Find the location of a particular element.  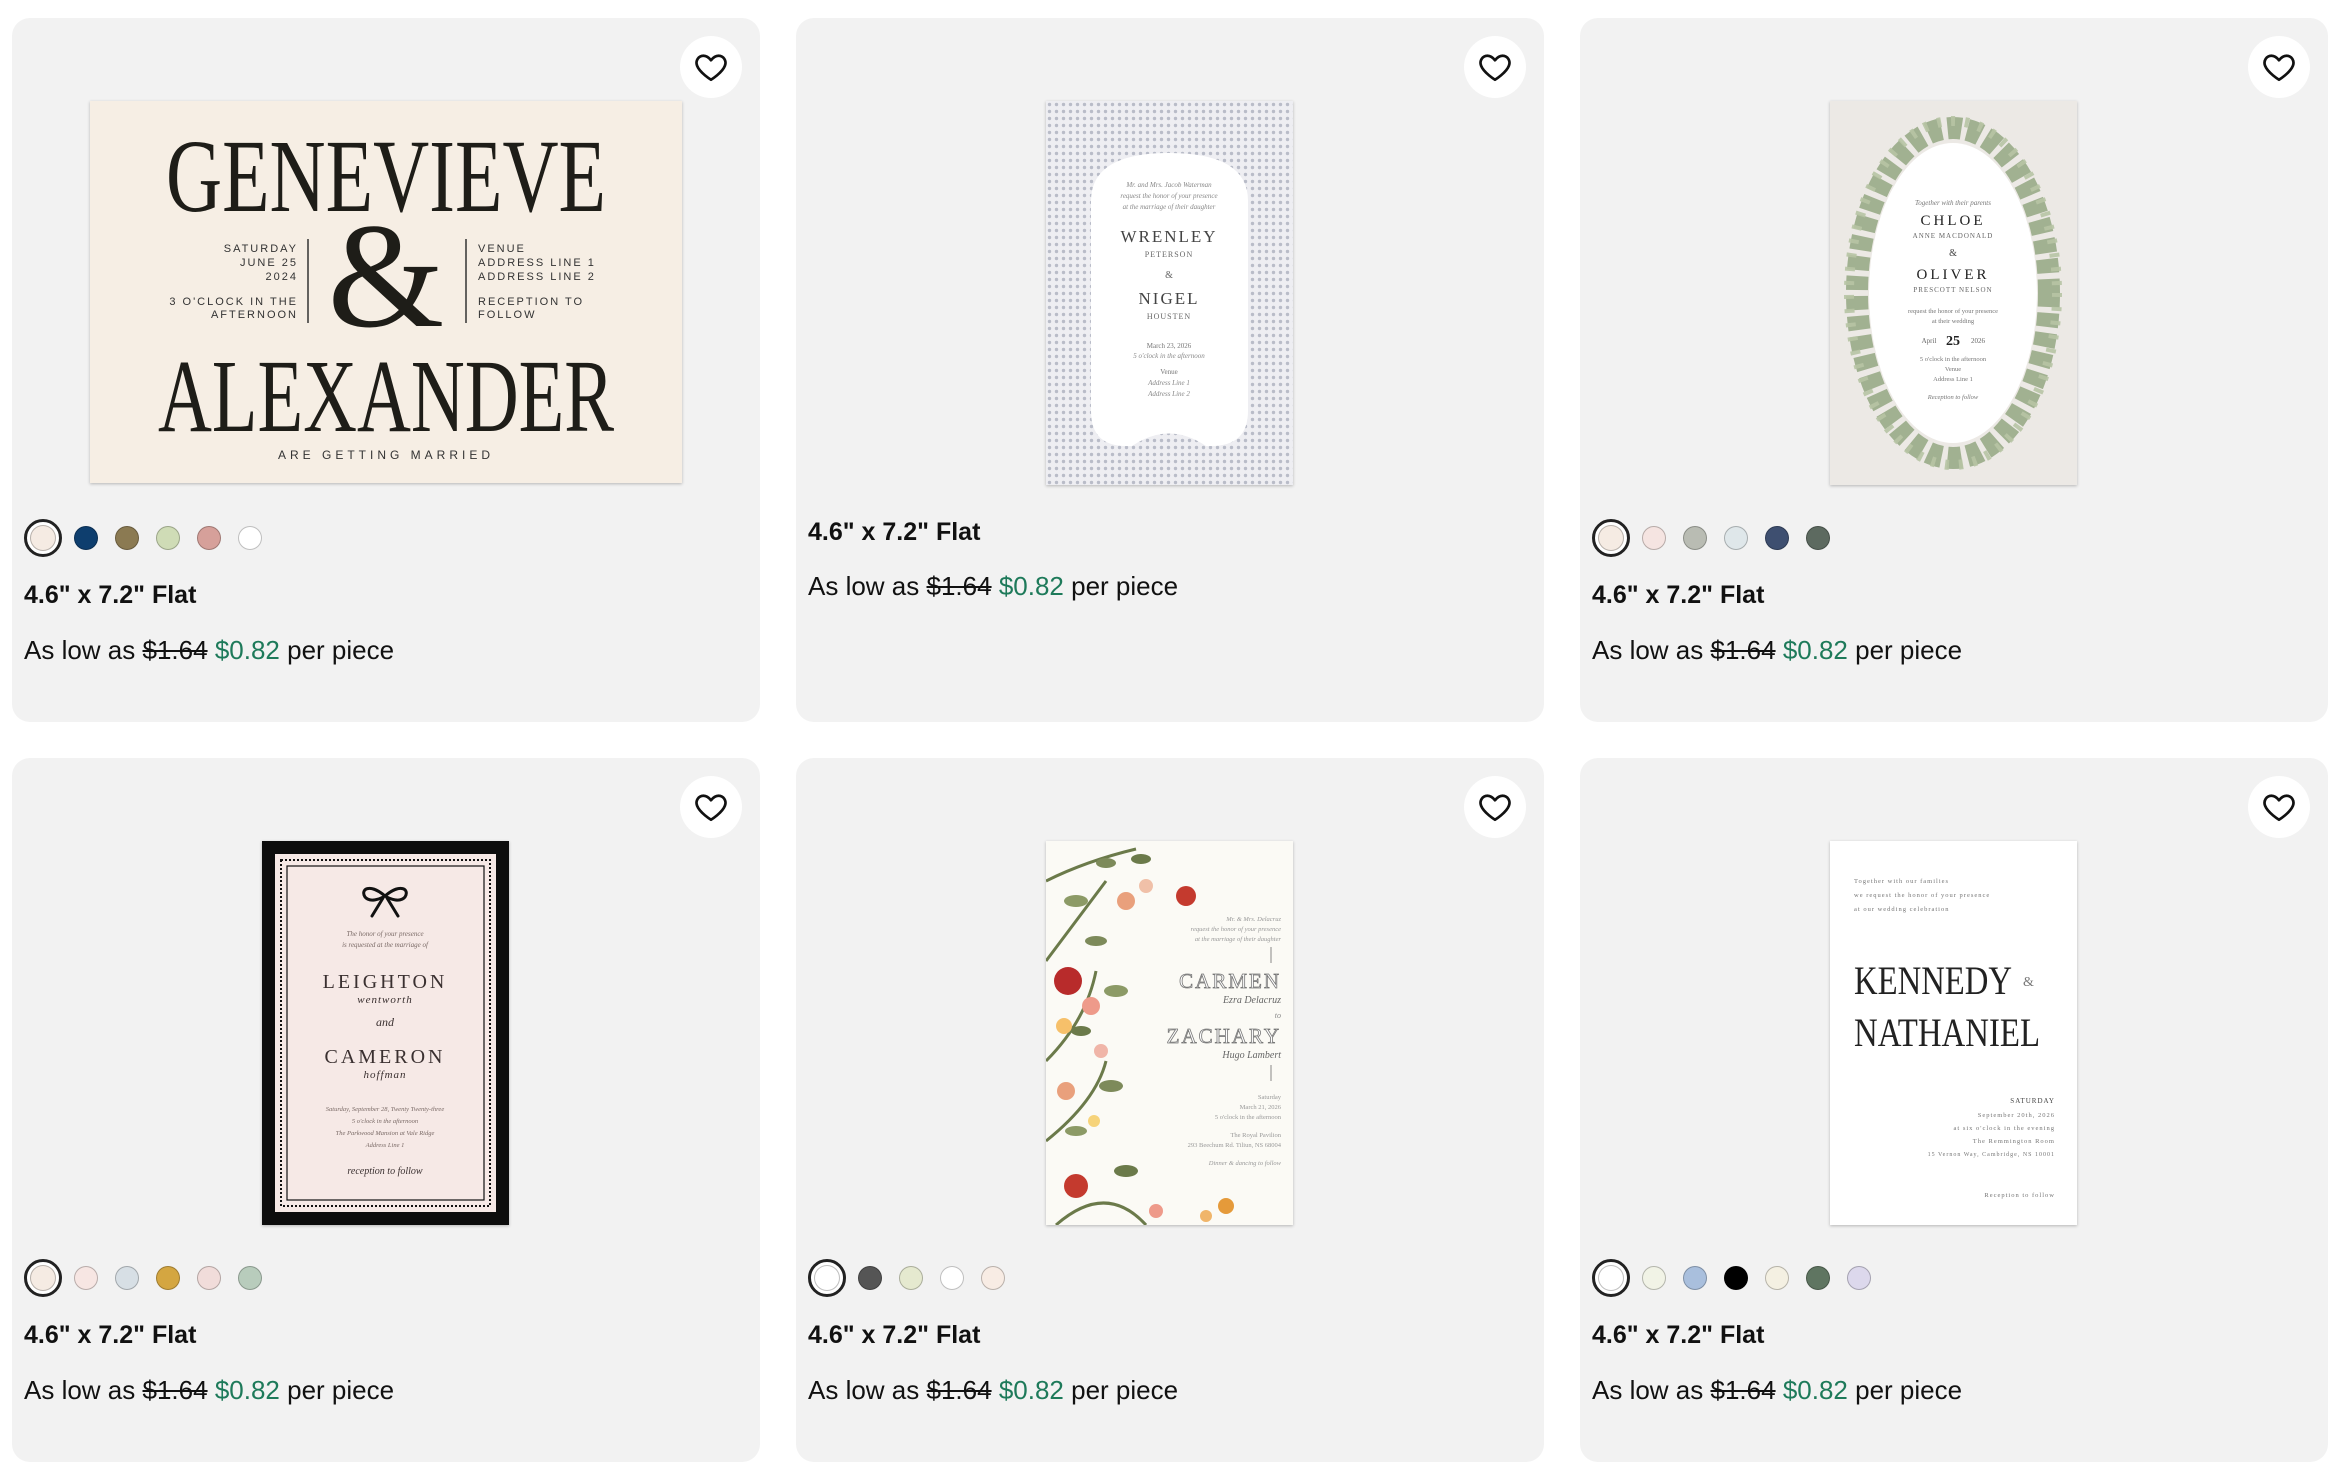

card-ampersand: & is located at coordinates (386, 276).